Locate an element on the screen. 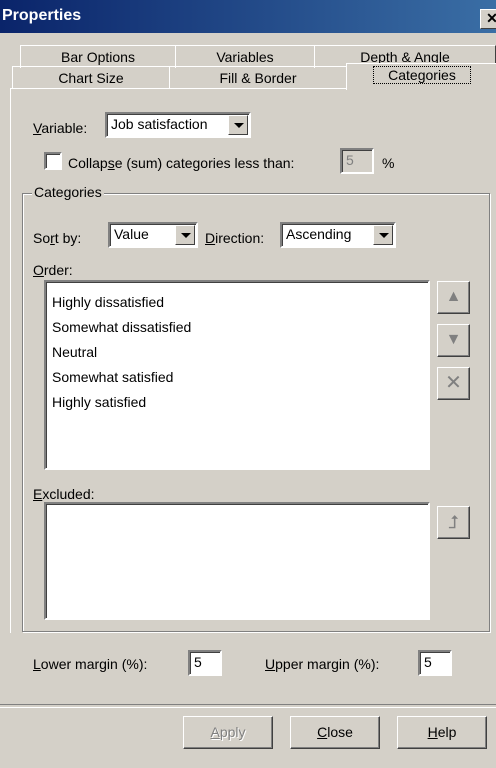  tab-variables: Variables is located at coordinates (245, 56).